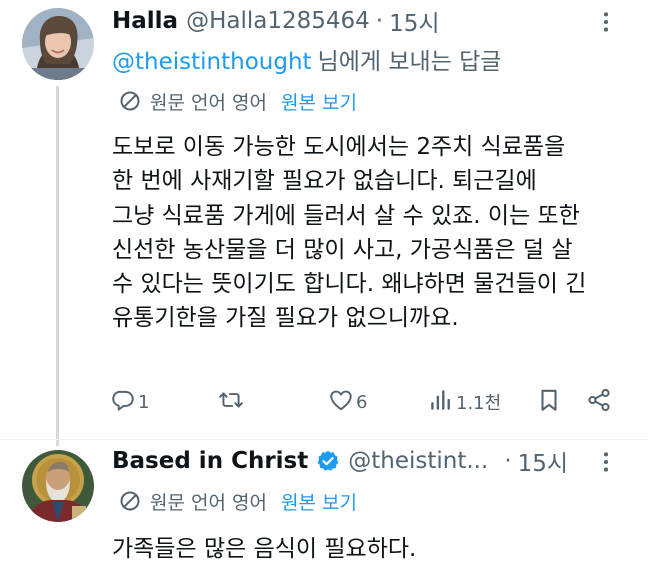 The height and width of the screenshot is (562, 648). What do you see at coordinates (144, 402) in the screenshot?
I see `reply-count: 1` at bounding box center [144, 402].